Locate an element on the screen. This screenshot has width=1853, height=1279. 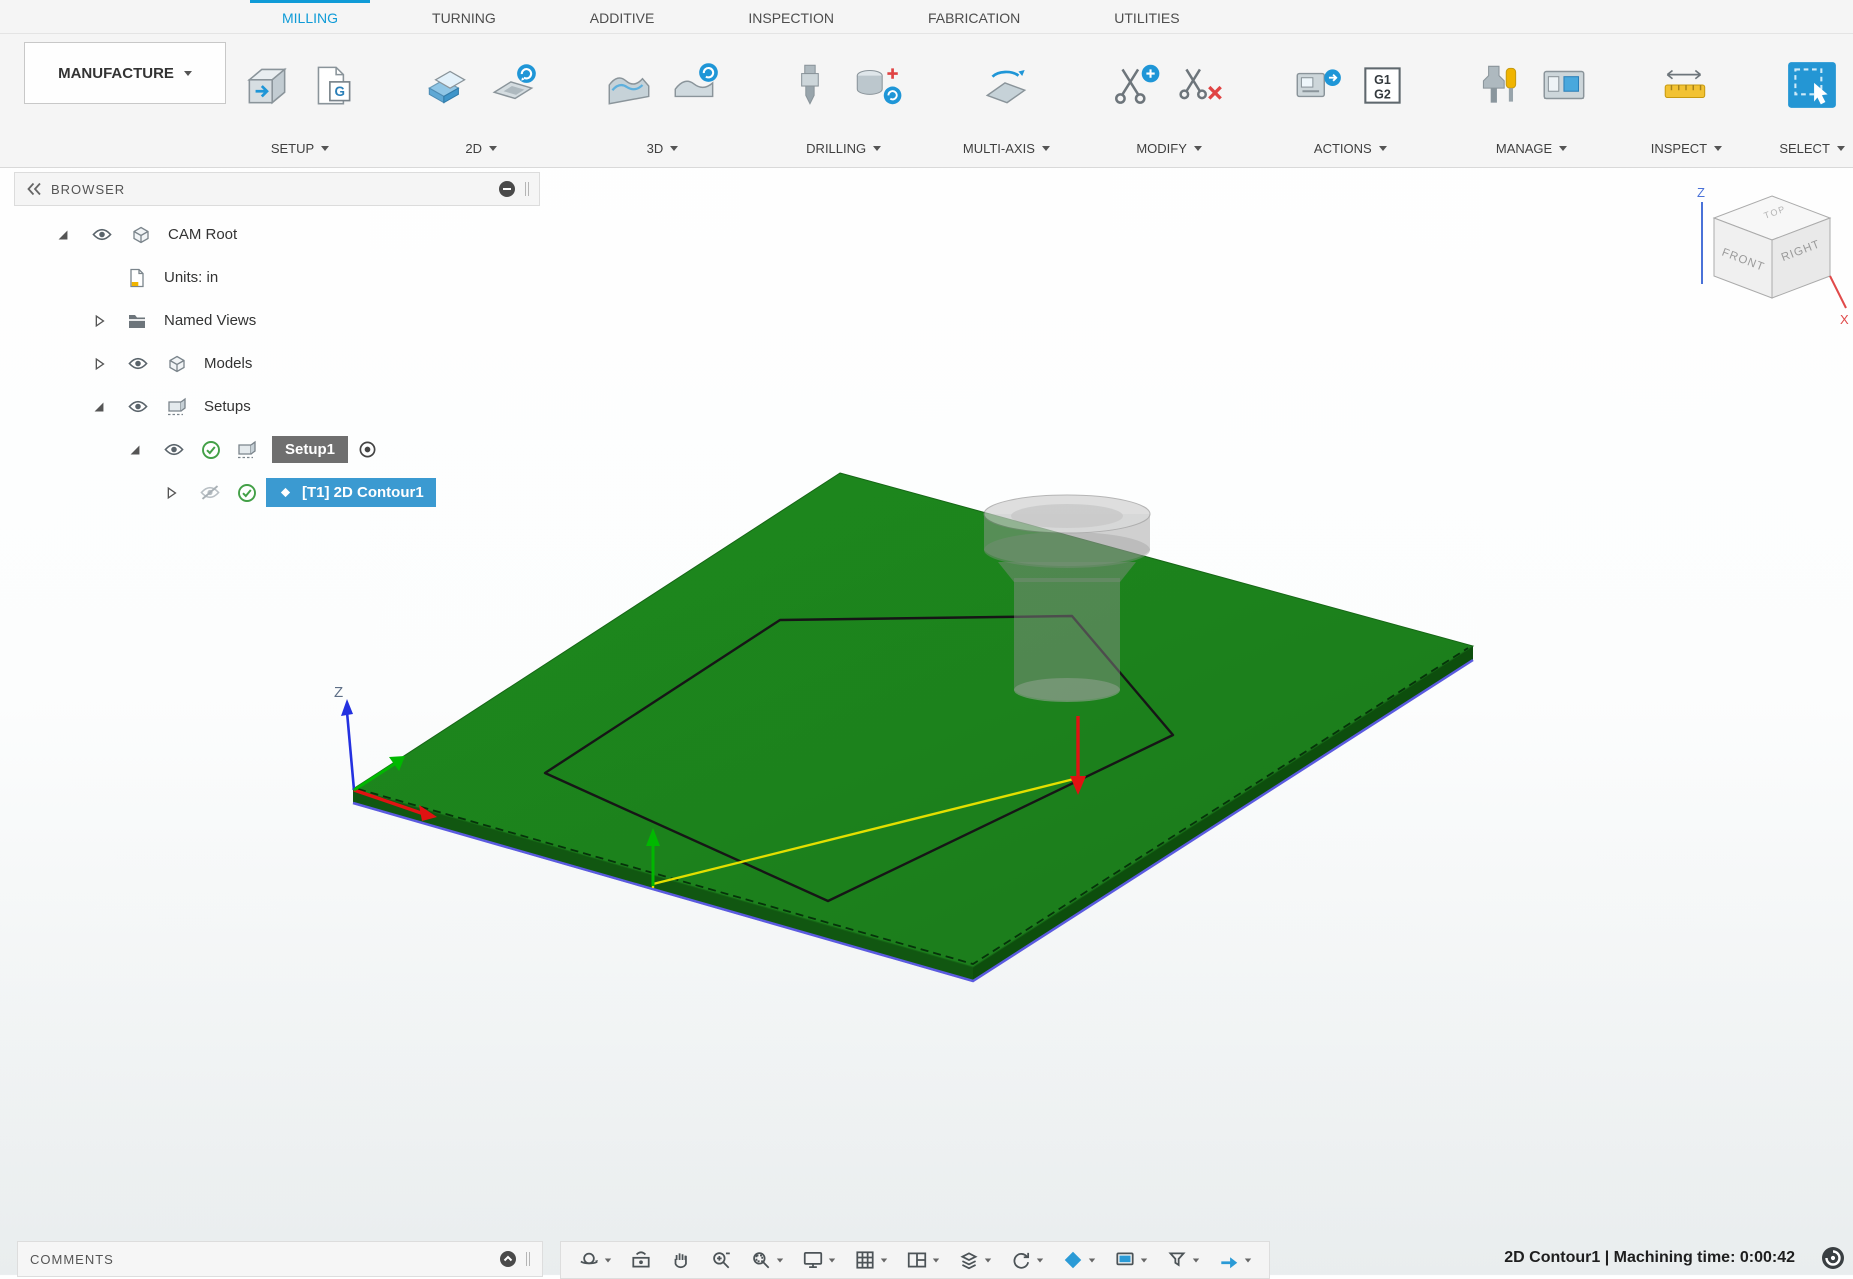
folder-icon is located at coordinates (137, 321).